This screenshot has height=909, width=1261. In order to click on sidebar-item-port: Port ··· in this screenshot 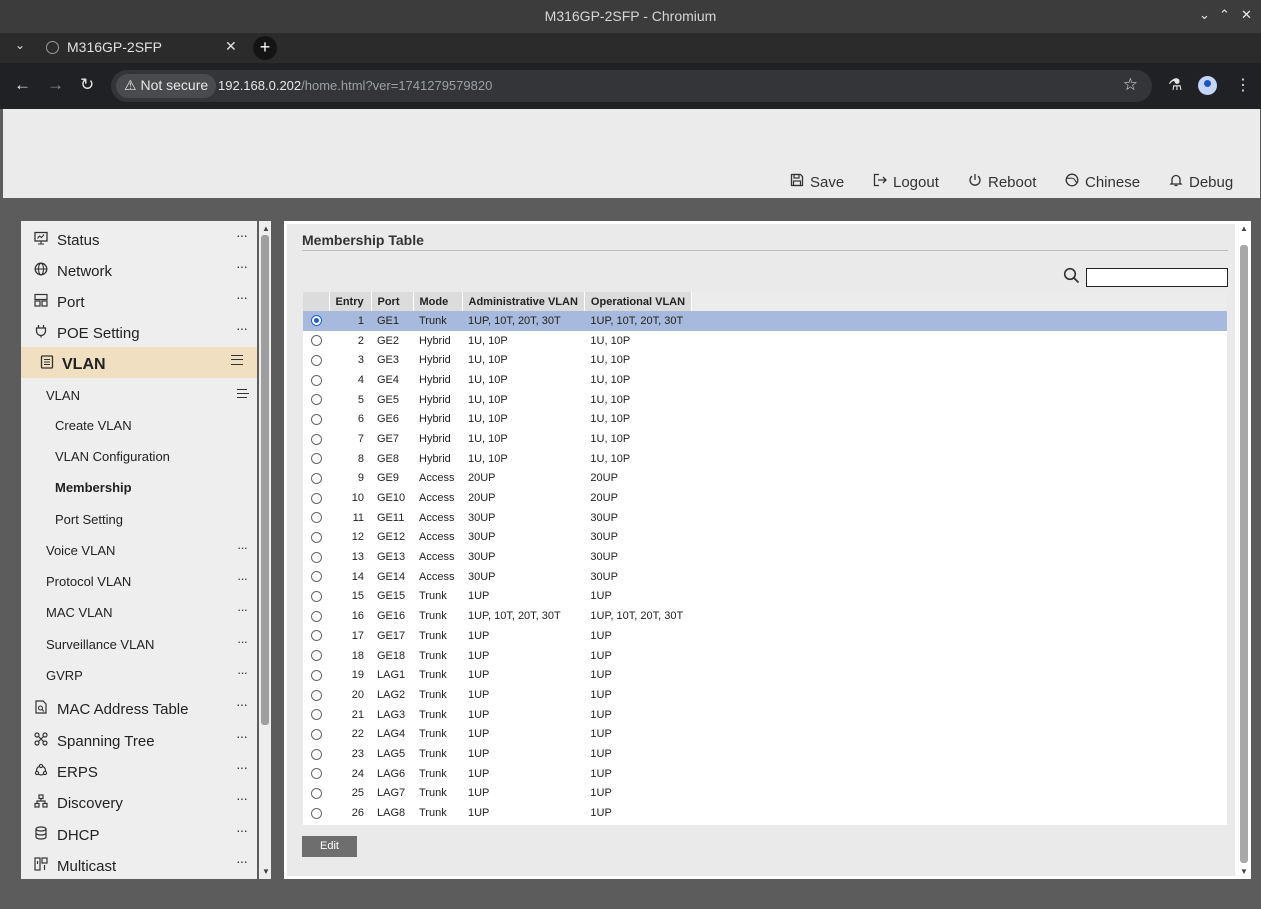, I will do `click(139, 300)`.